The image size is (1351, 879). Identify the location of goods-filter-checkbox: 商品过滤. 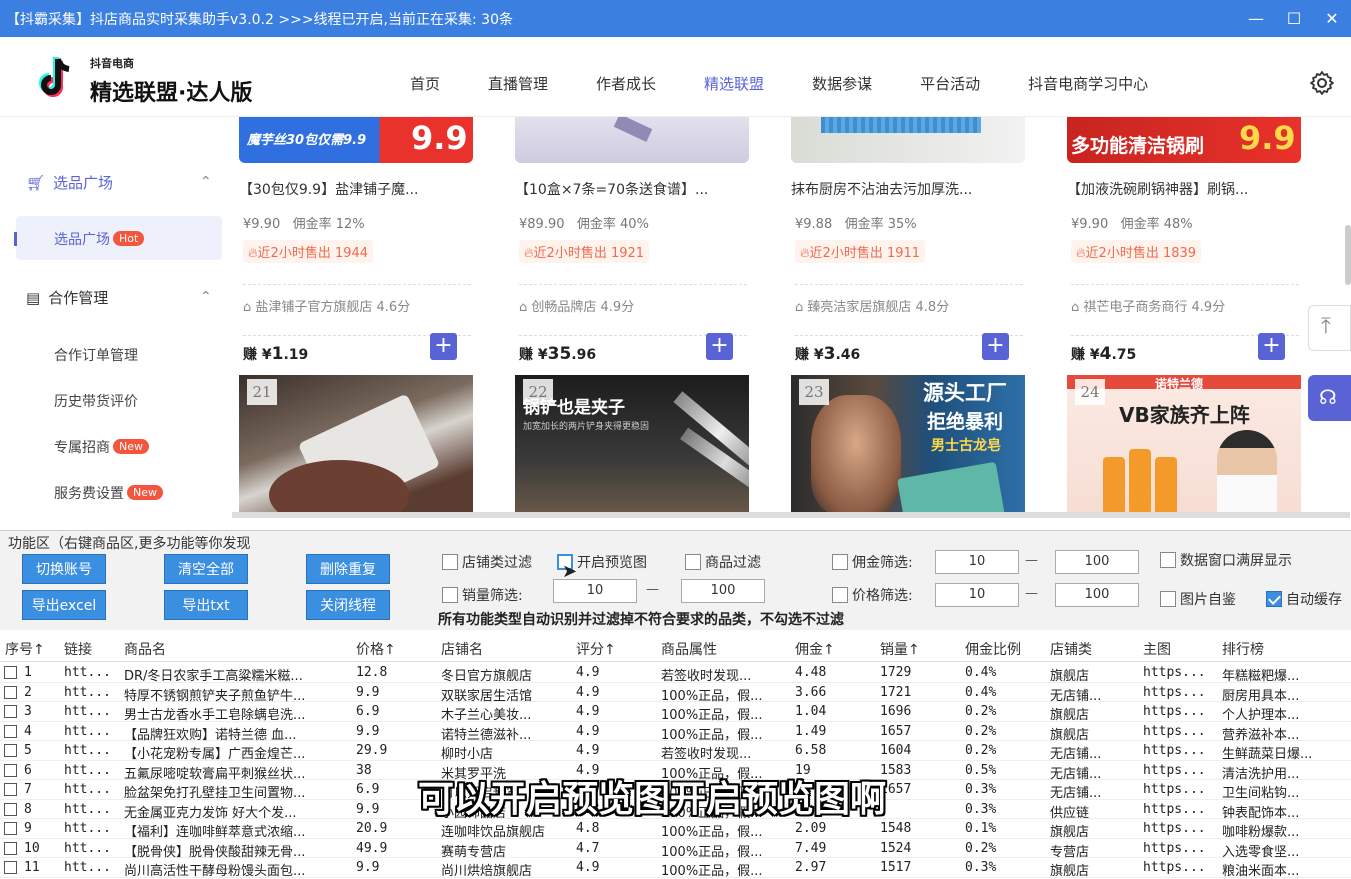
(723, 562).